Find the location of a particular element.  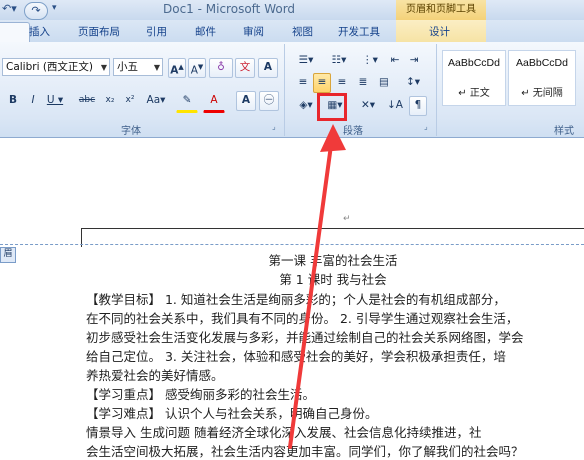

ribbon-tabs: 插入 页面布局 引用 邮件 审阅 视图 开发工具 设计 is located at coordinates (292, 31).